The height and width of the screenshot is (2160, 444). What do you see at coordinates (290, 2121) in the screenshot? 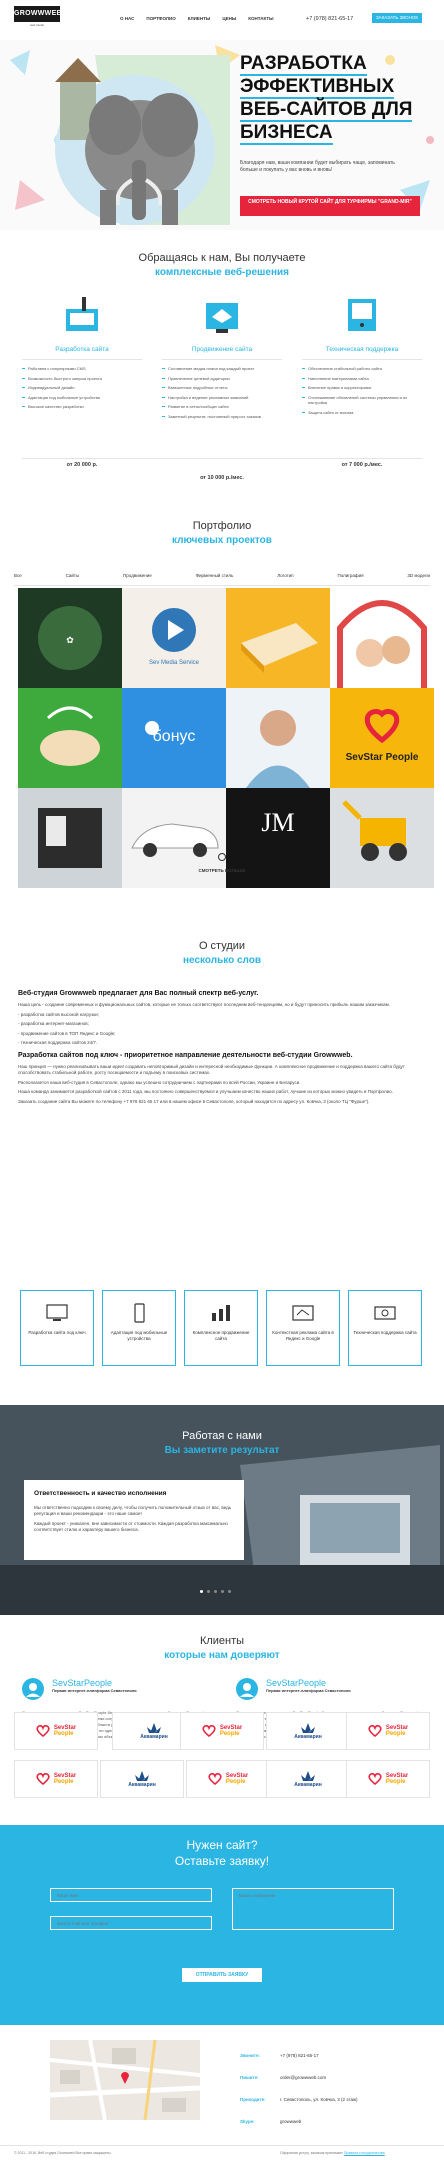
I see `skype-value: growwweb` at bounding box center [290, 2121].